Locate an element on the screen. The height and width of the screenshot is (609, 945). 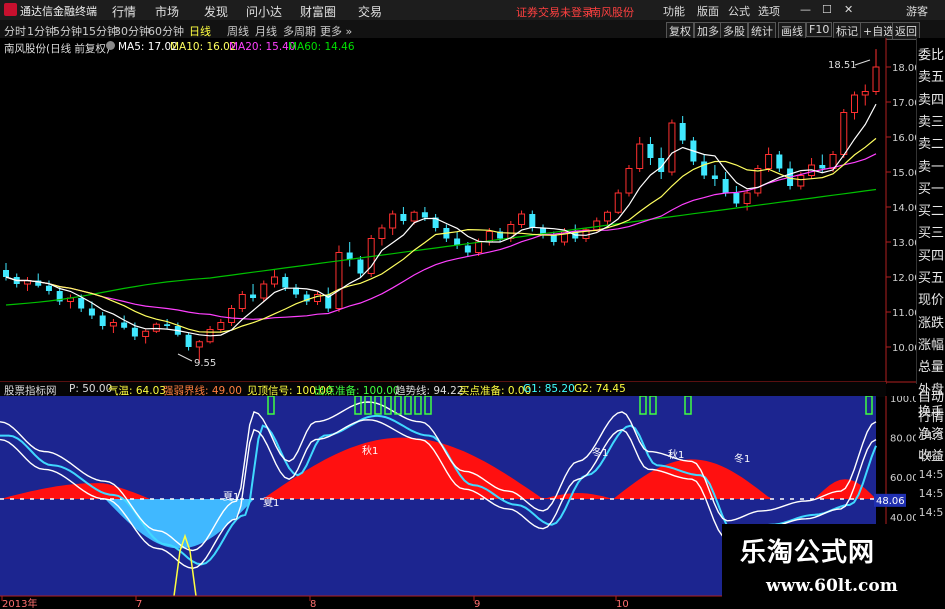
price-axis-label: 16.00 is located at coordinates (904, 138).